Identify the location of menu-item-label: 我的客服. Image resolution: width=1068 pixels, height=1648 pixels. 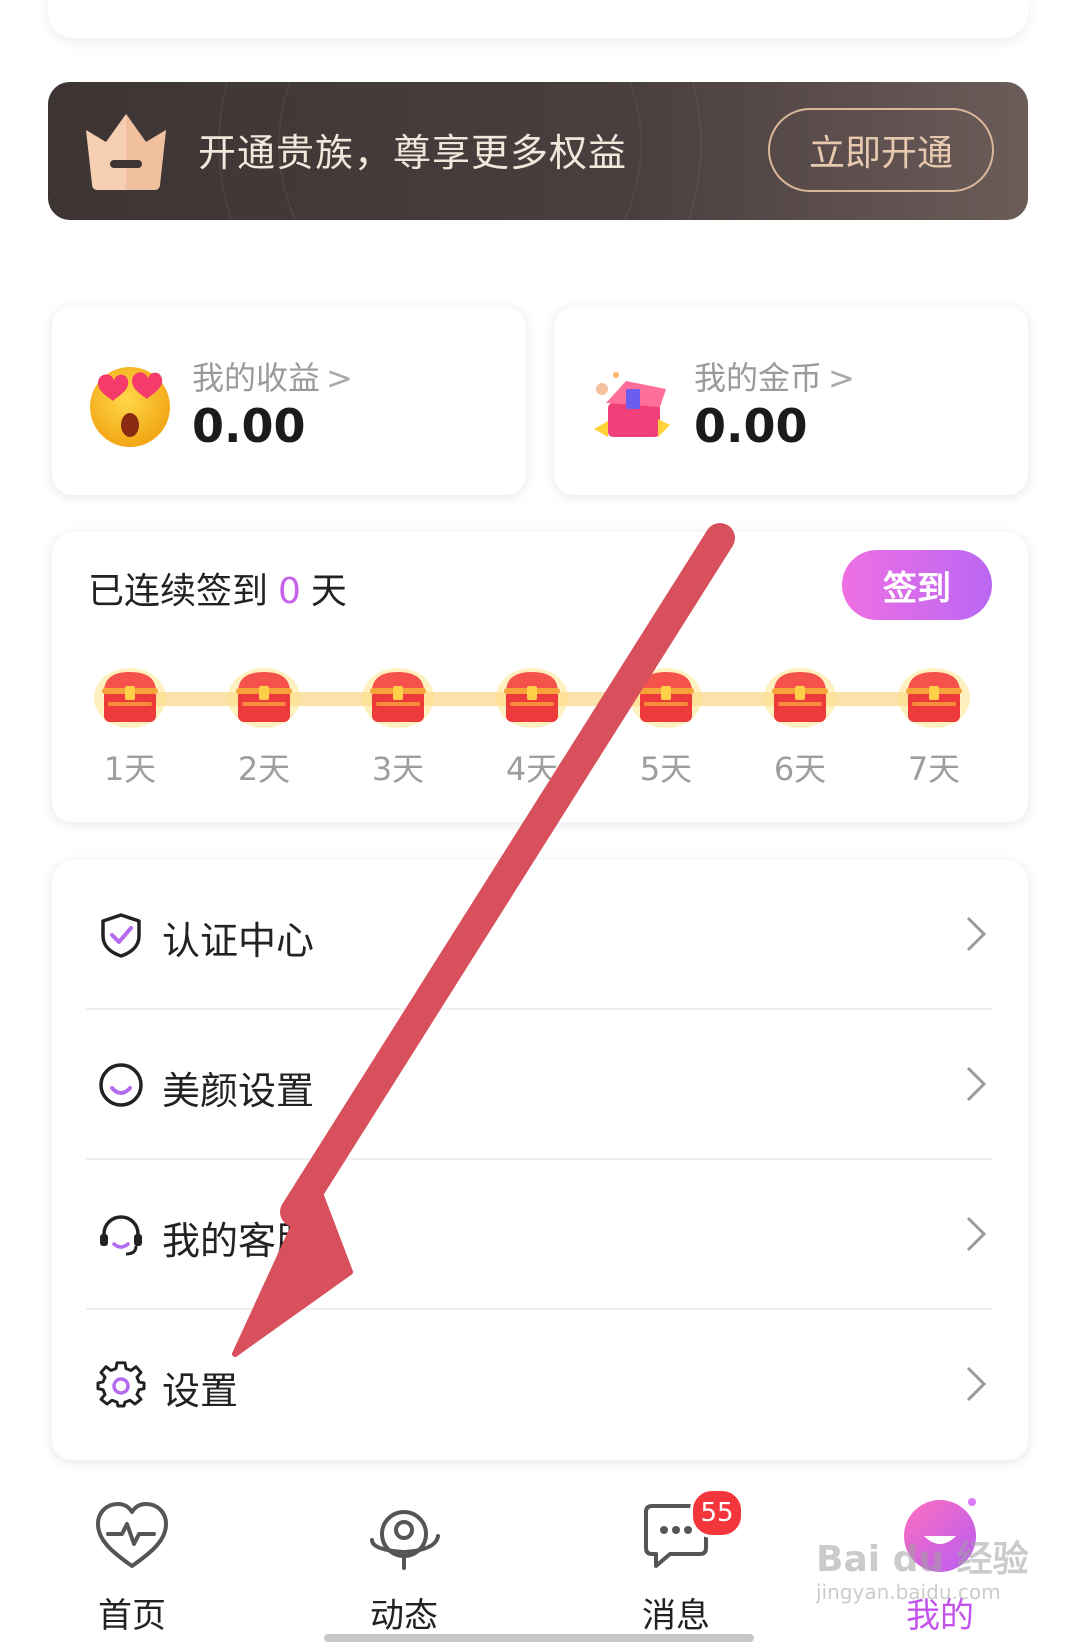
(238, 1241).